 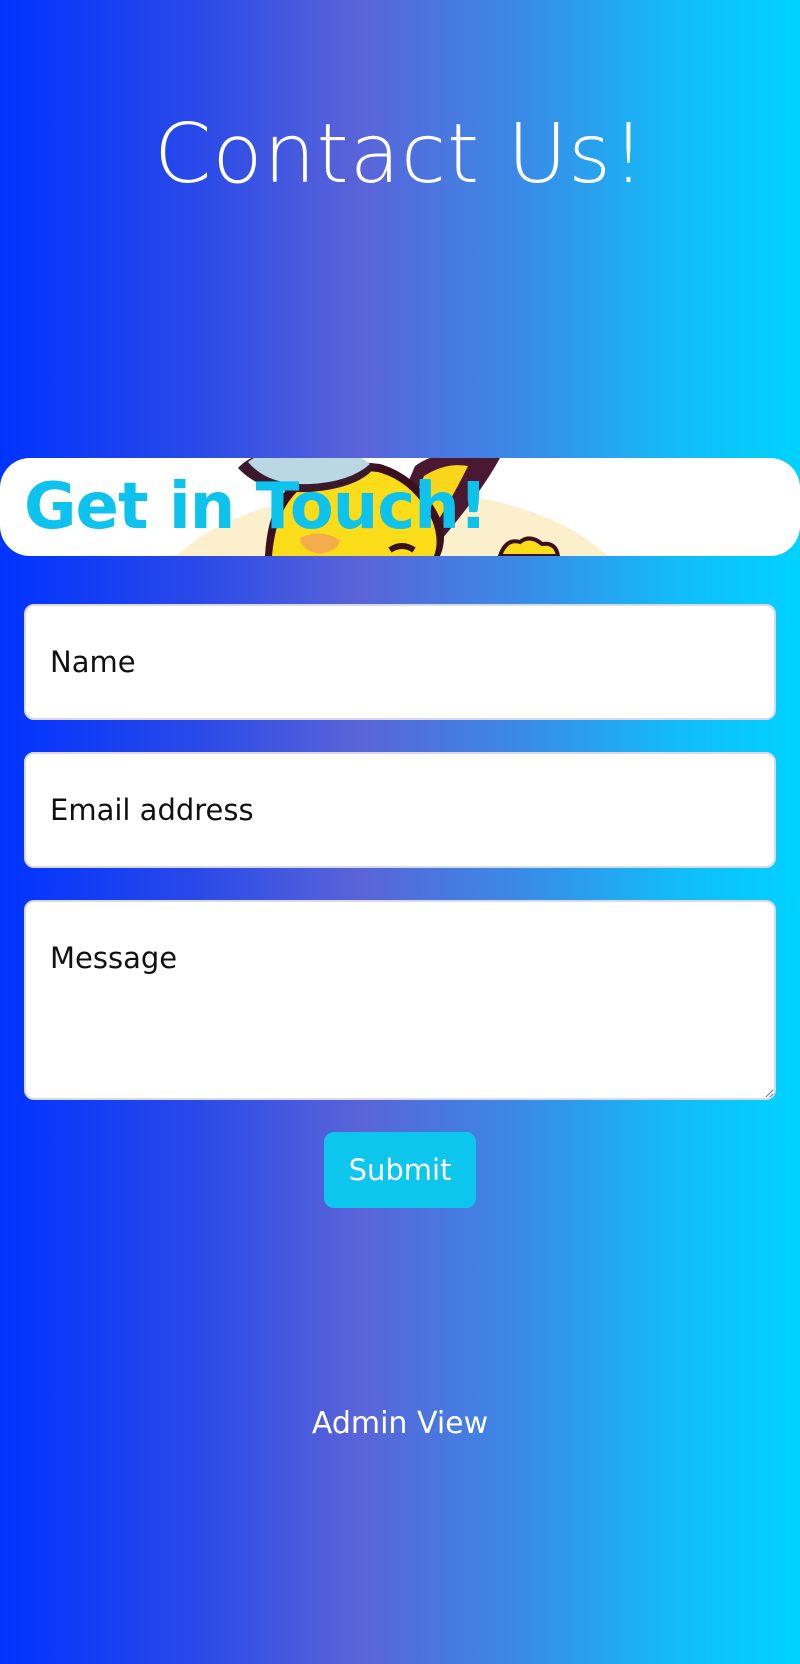 I want to click on email-input, so click(x=400, y=810).